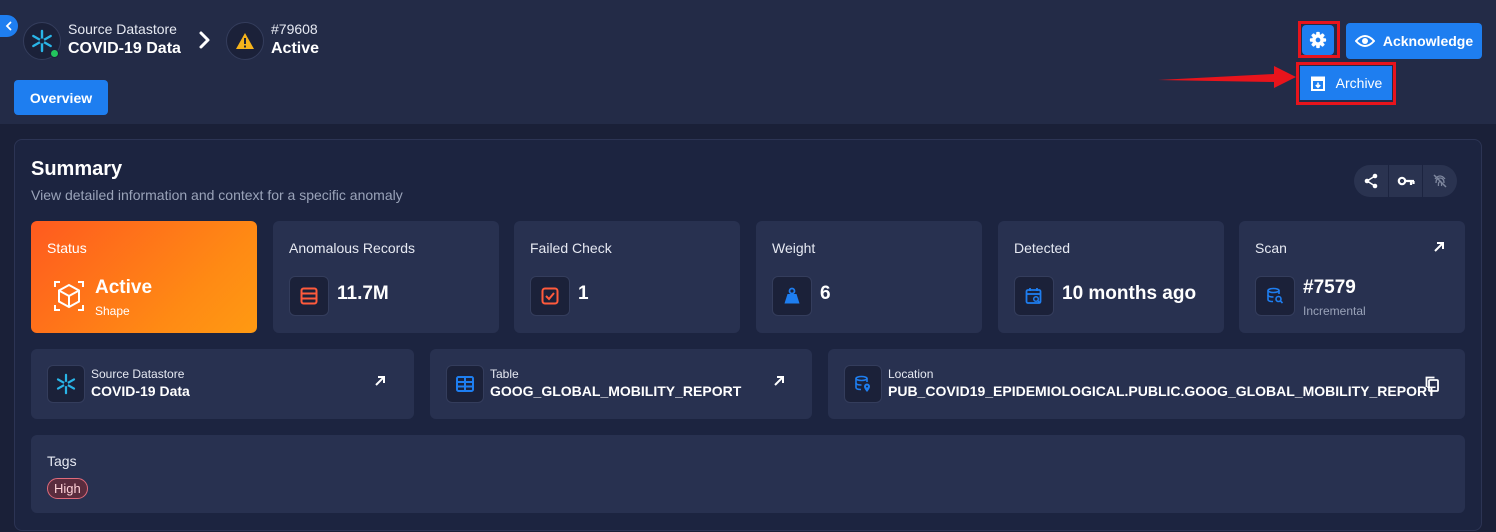  I want to click on failed-check-icon-box, so click(550, 296).